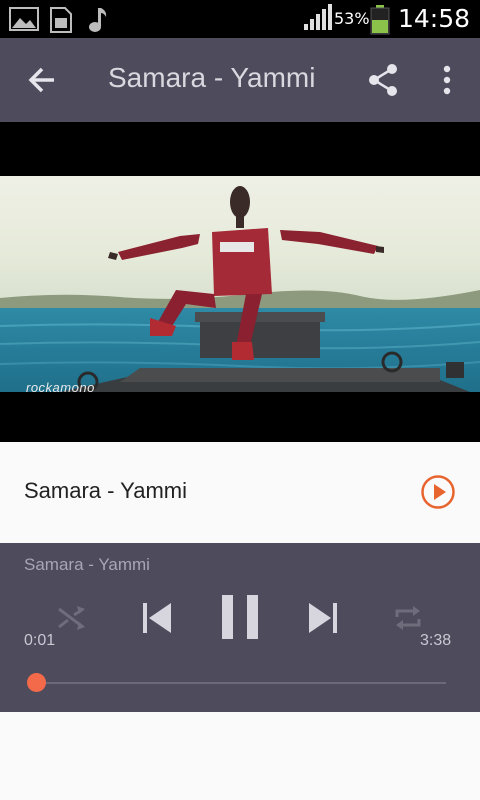 This screenshot has height=800, width=480. What do you see at coordinates (240, 492) in the screenshot?
I see `list-item: Samara - Yammi` at bounding box center [240, 492].